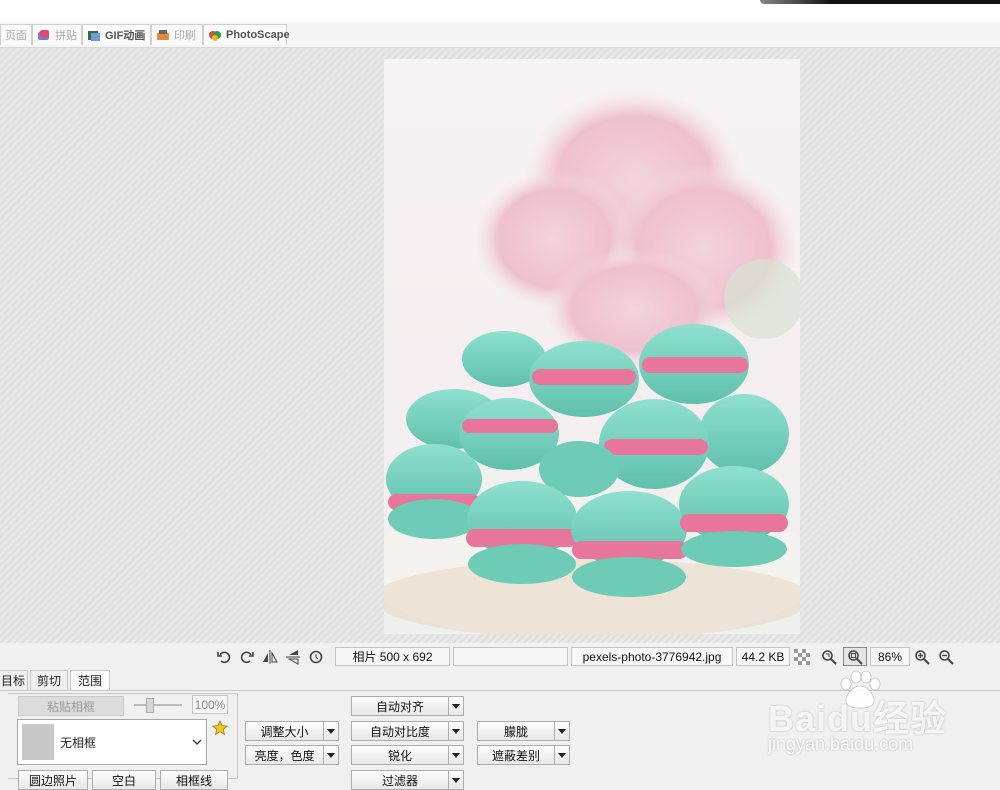  I want to click on tab-page: 页面, so click(16, 34).